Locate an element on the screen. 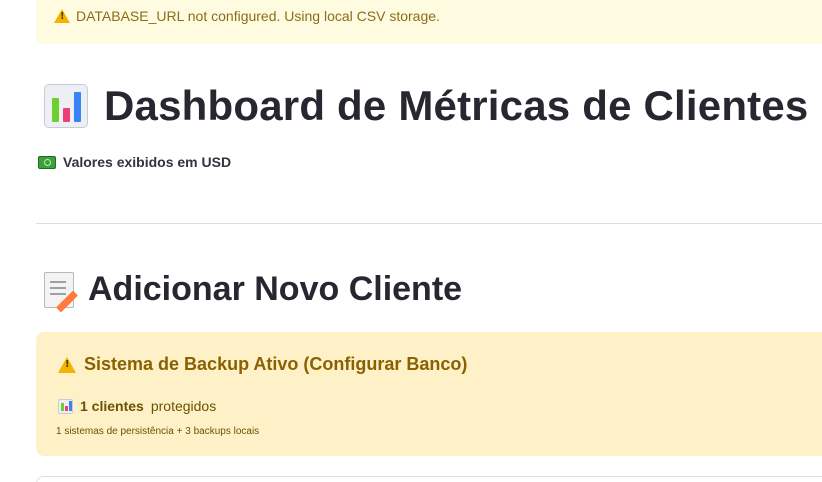 This screenshot has height=482, width=822. page-title: Dashboard de Métricas de Clientes is located at coordinates (456, 105).